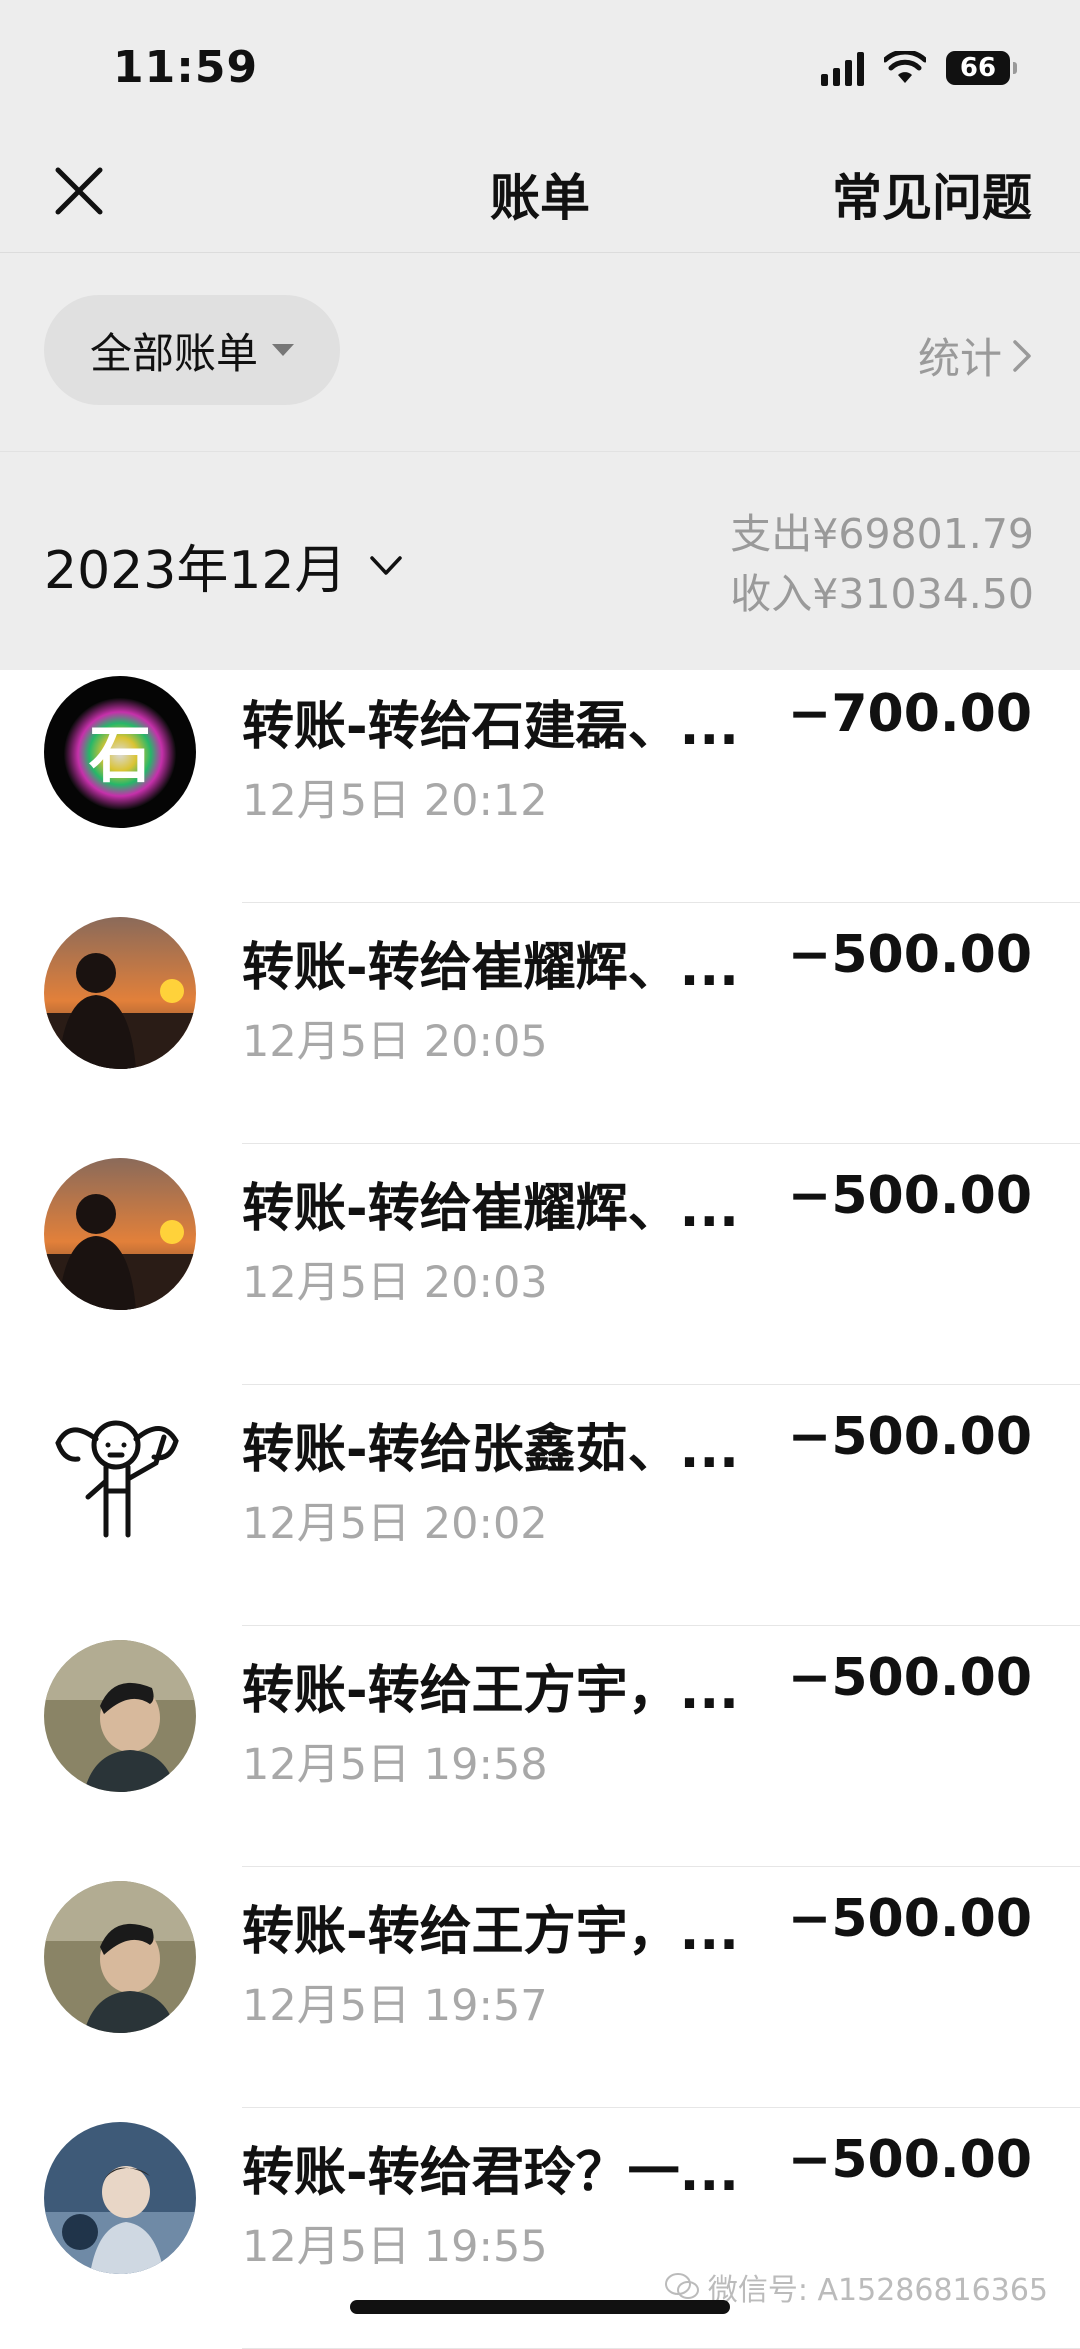 The image size is (1080, 2349). I want to click on transaction-row: 转账-转给王方宇，... −500.00 12月5日 19:58, so click(540, 1746).